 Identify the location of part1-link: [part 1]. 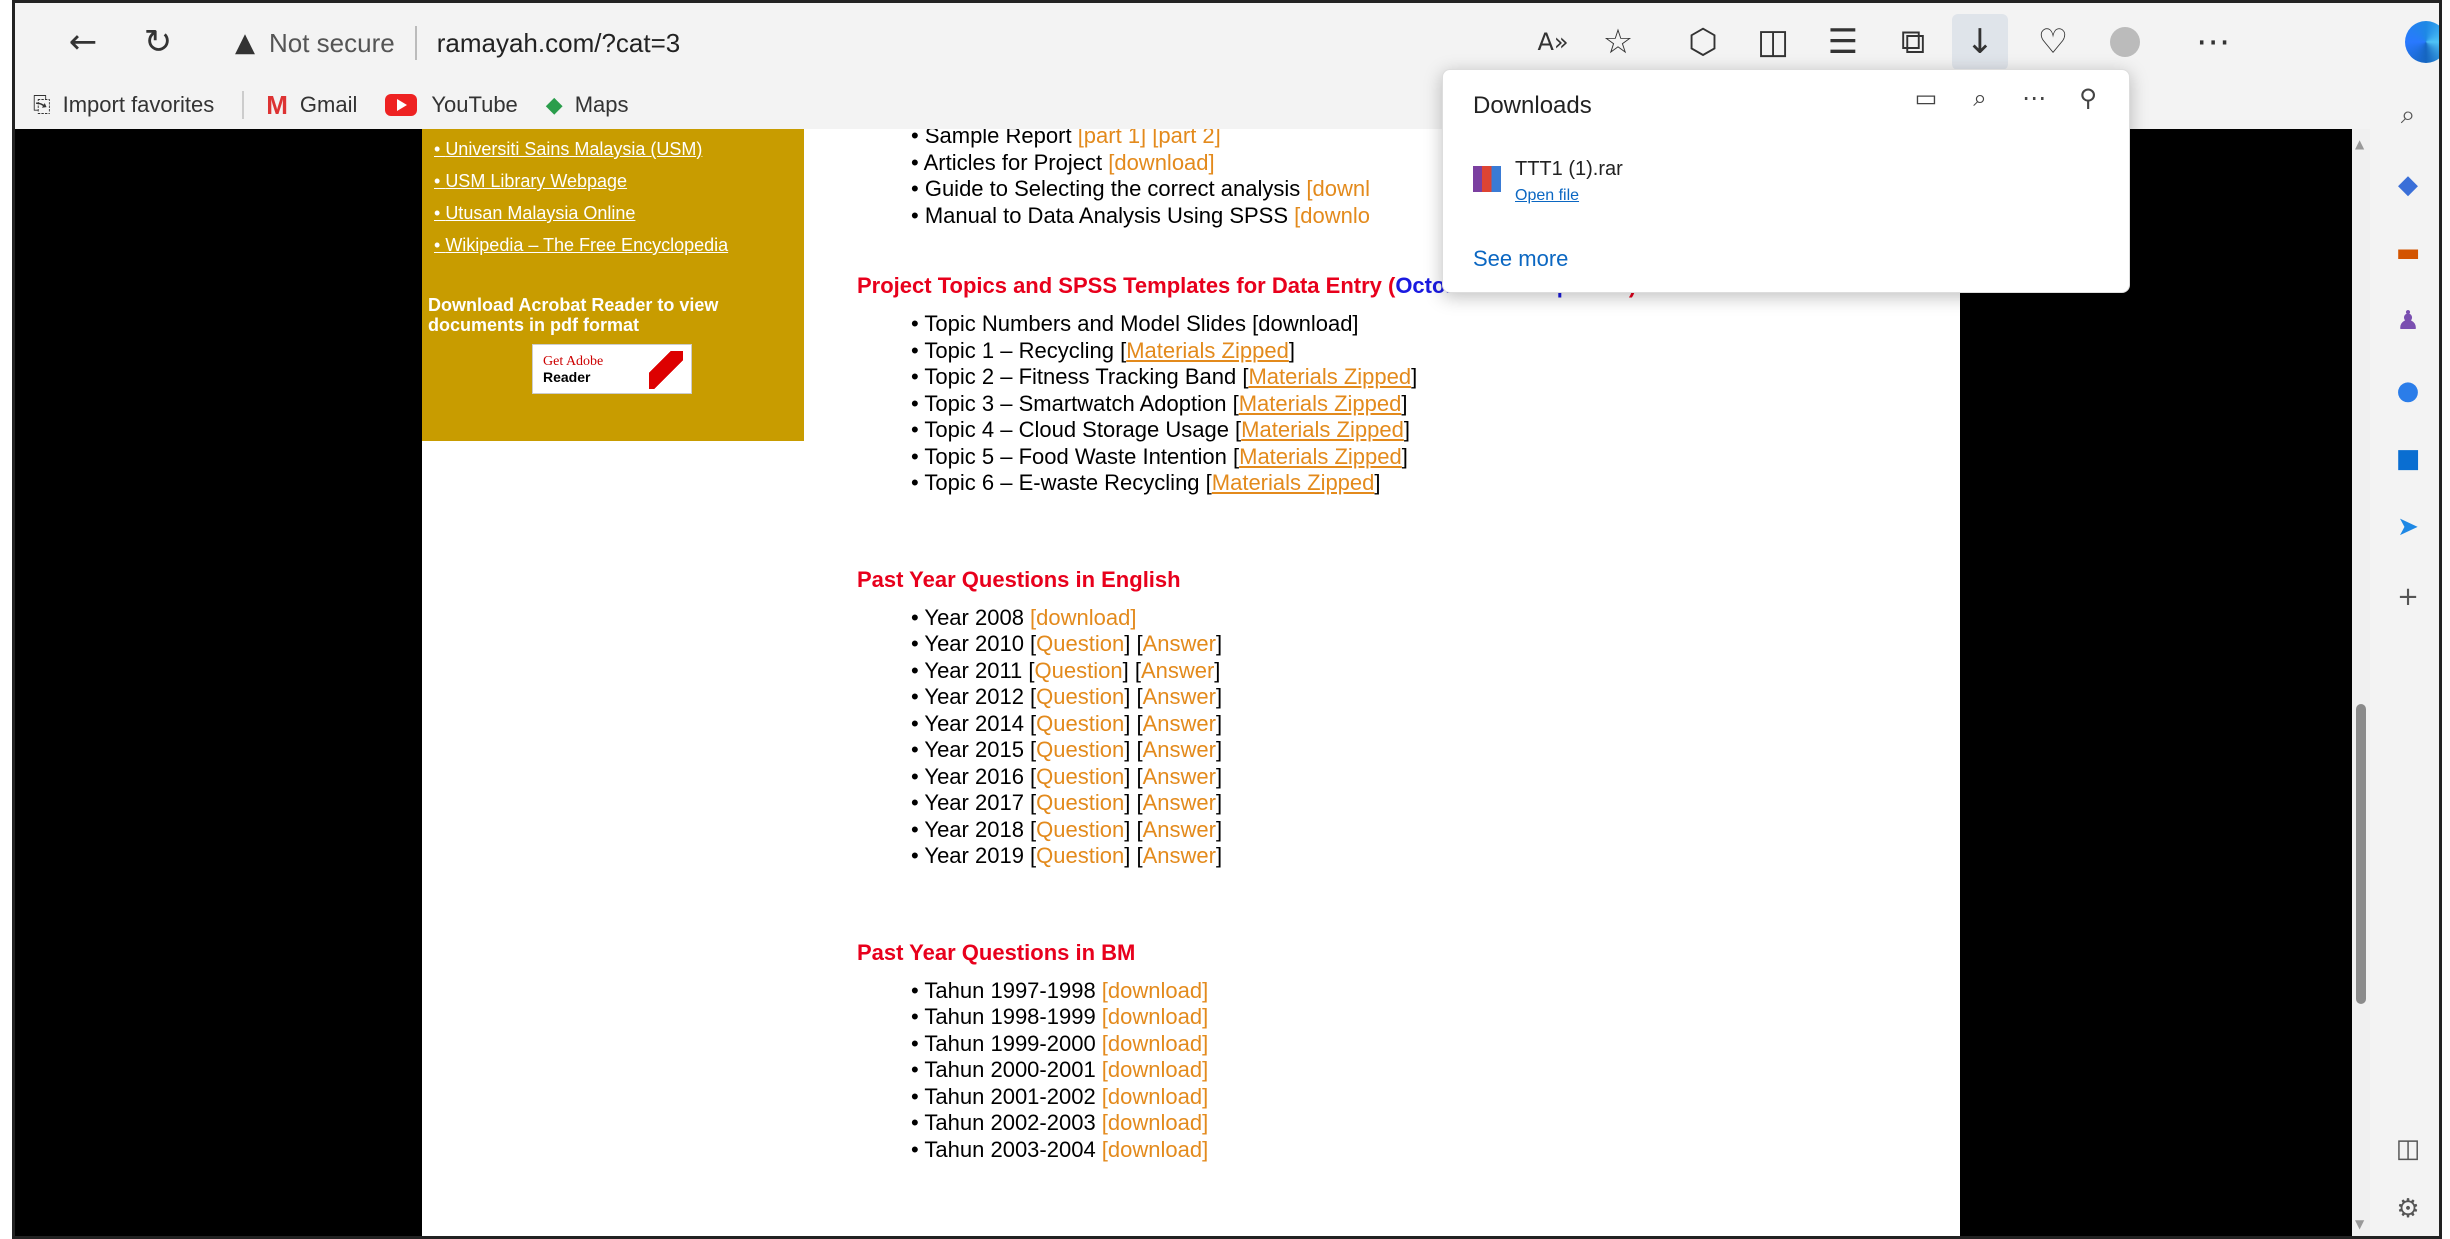
(1112, 138).